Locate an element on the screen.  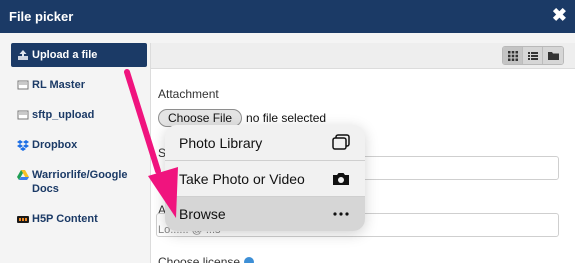
photo-library-icon is located at coordinates (341, 143).